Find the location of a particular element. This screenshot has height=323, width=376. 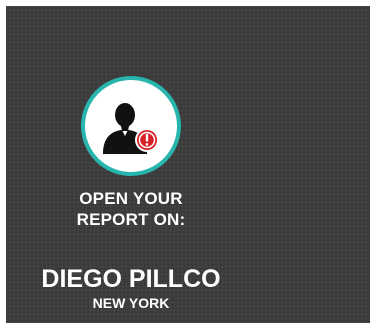

headline-line-1: OPEN YOUR is located at coordinates (131, 198).